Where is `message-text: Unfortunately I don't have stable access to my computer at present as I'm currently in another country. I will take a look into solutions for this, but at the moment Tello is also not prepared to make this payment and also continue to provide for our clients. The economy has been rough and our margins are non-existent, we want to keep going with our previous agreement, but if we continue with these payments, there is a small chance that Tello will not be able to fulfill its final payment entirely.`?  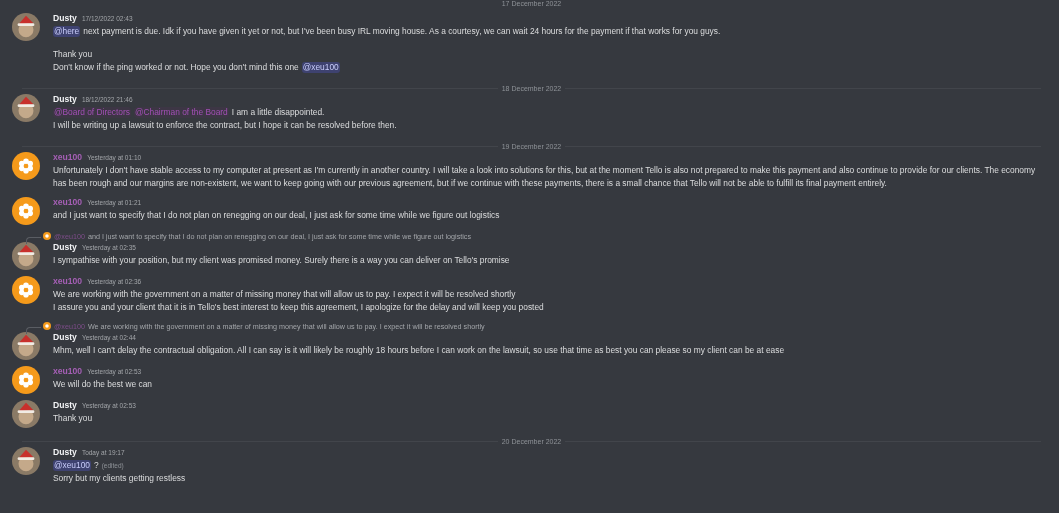 message-text: Unfortunately I don't have stable access to my computer at present as I'm currently in another country. I will take a look into solutions for this, but at the moment Tello is also not prepared to make this payment and also continue to provide for our clients. The economy has been rough and our margins are non-existent, we want to keep going with our previous agreement, but if we continue with these payments, there is a small chance that Tello will not be able to fulfill its final payment entirely. is located at coordinates (545, 176).